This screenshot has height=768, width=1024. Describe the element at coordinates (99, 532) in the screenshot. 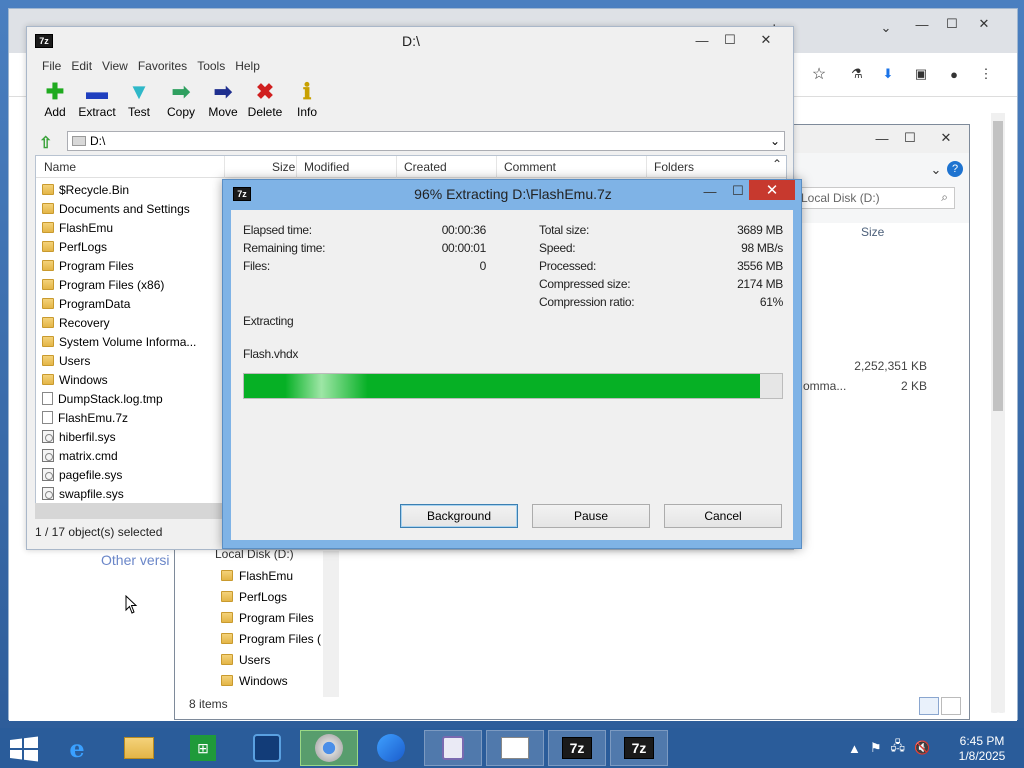

I see `status-bar: 1 / 17 object(s) selected` at that location.